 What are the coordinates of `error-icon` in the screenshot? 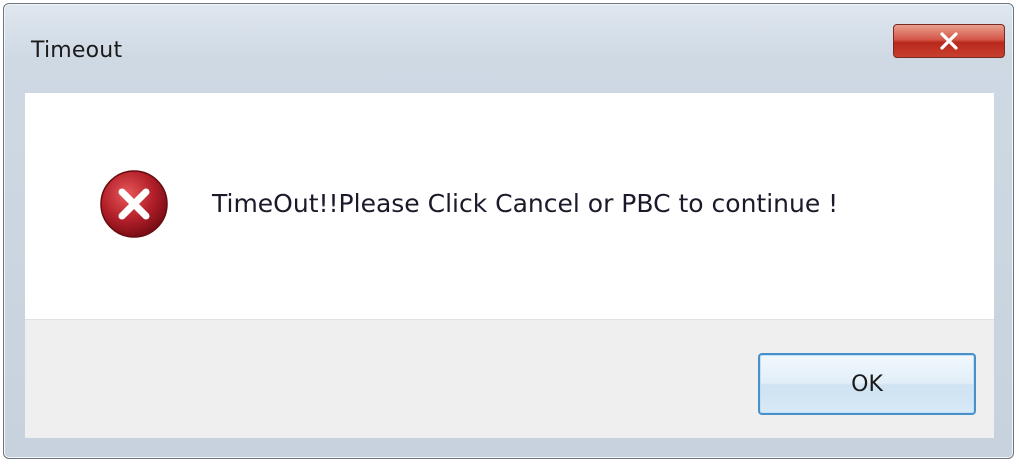 It's located at (134, 204).